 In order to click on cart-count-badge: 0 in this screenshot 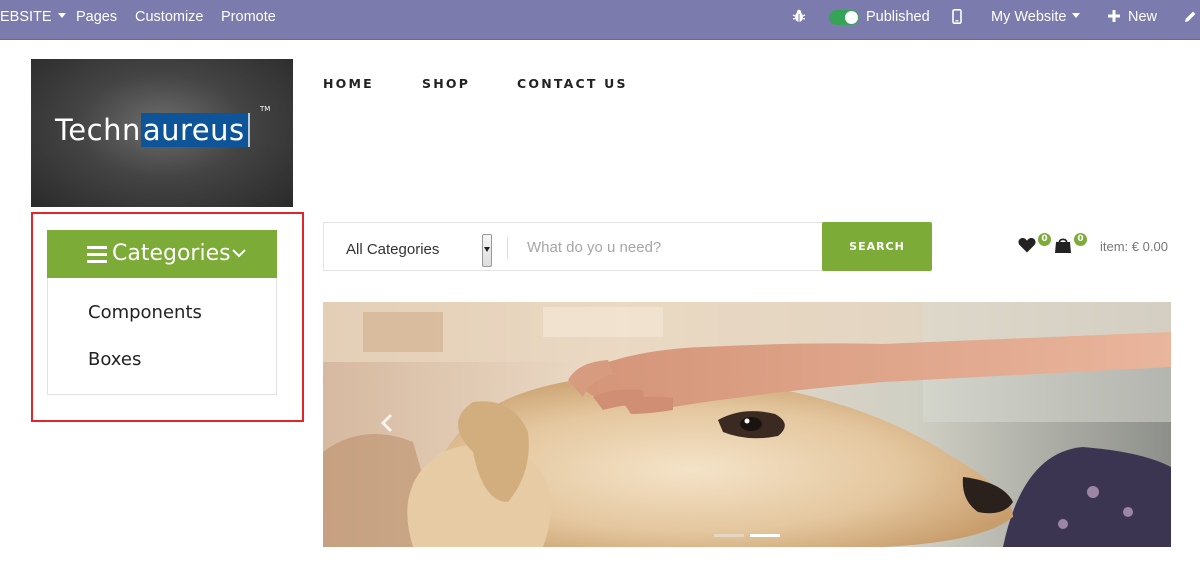, I will do `click(1080, 239)`.